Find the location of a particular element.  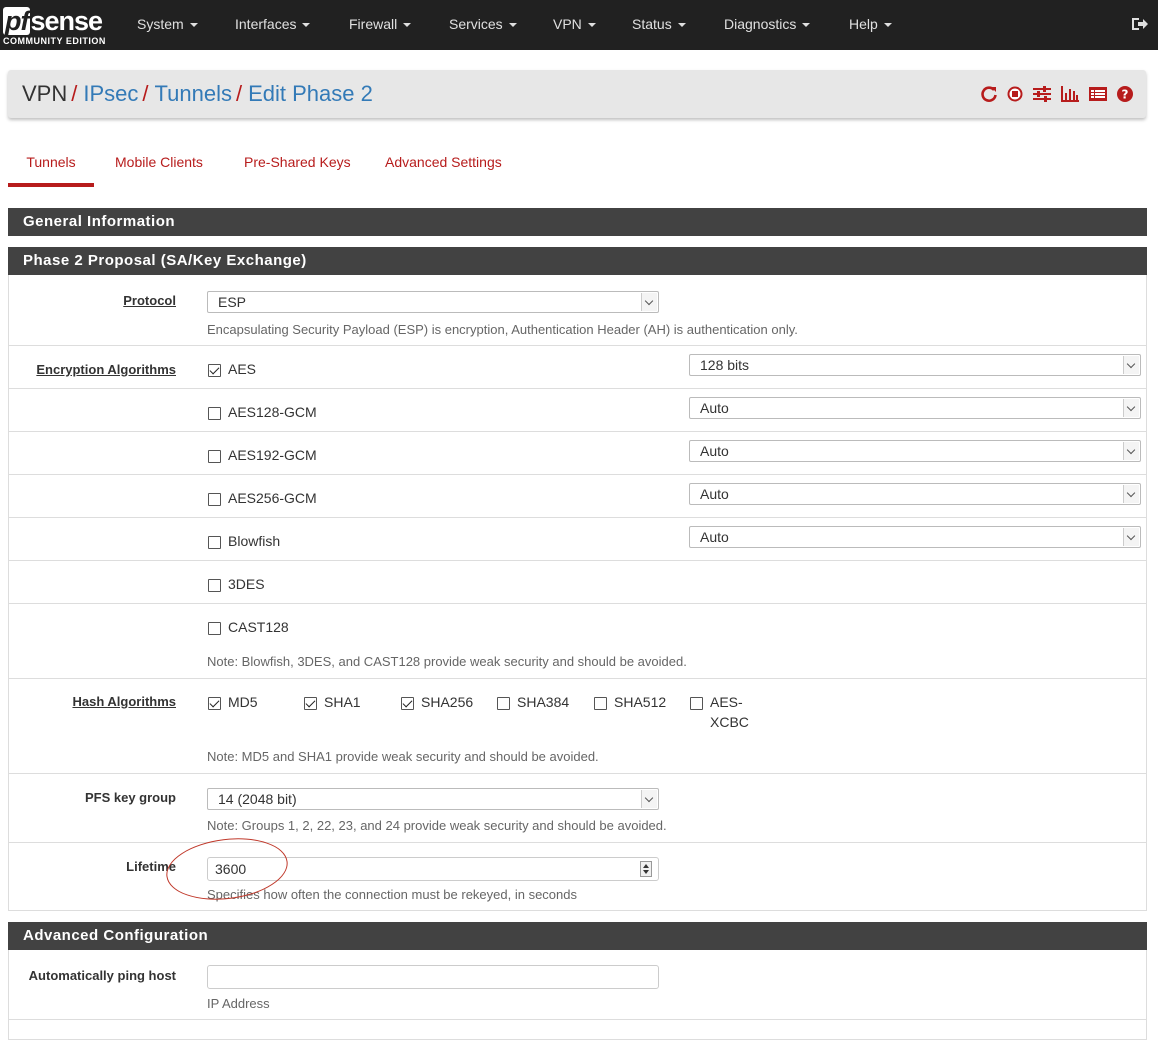

spinner-arrows-icon is located at coordinates (646, 869).